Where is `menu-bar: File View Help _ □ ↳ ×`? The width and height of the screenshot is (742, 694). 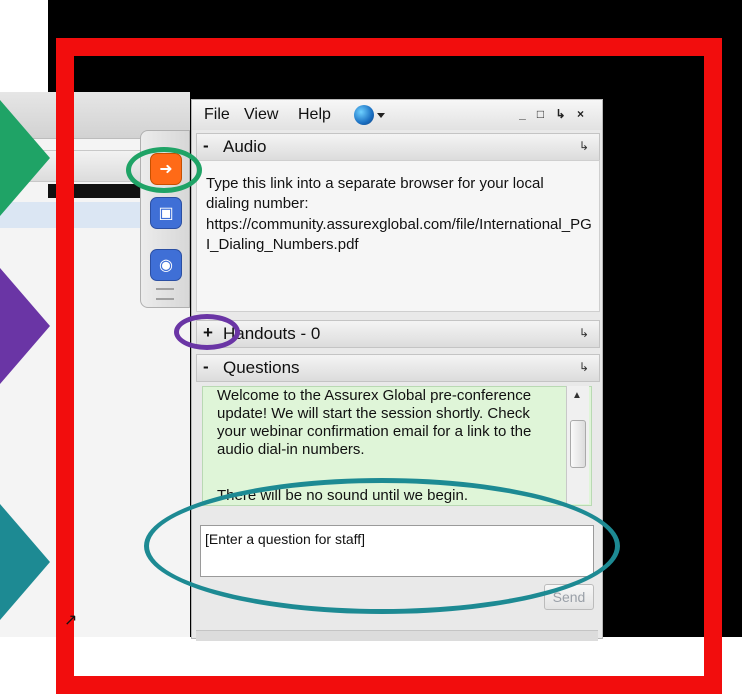
menu-bar: File View Help _ □ ↳ × is located at coordinates (397, 115).